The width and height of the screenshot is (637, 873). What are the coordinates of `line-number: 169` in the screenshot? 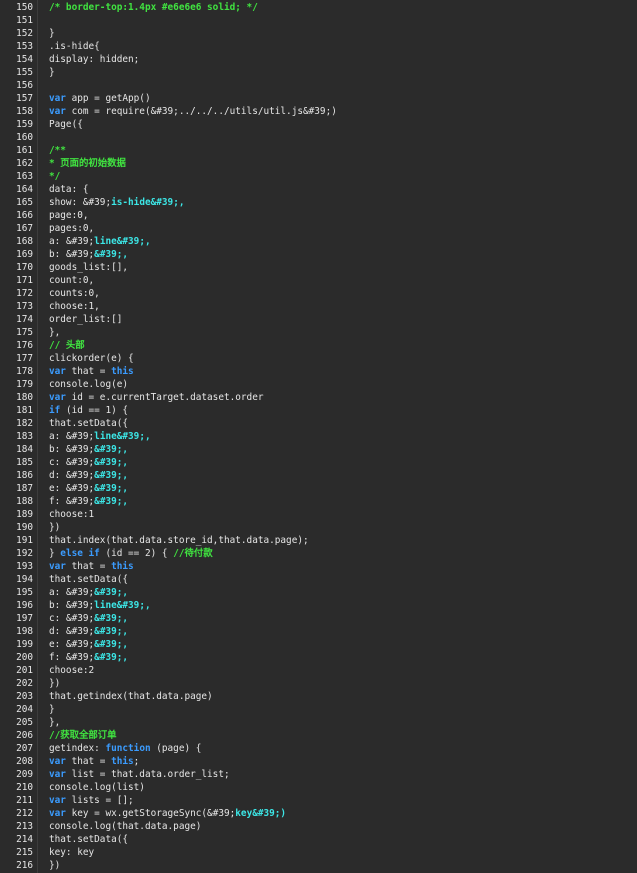 It's located at (24, 254).